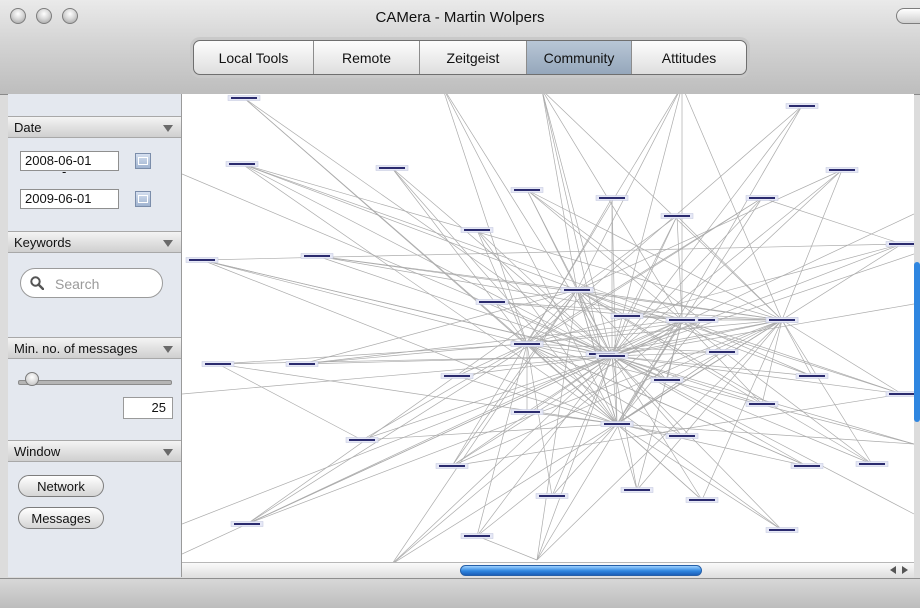  Describe the element at coordinates (32, 379) in the screenshot. I see `min-messages-slider-knob` at that location.